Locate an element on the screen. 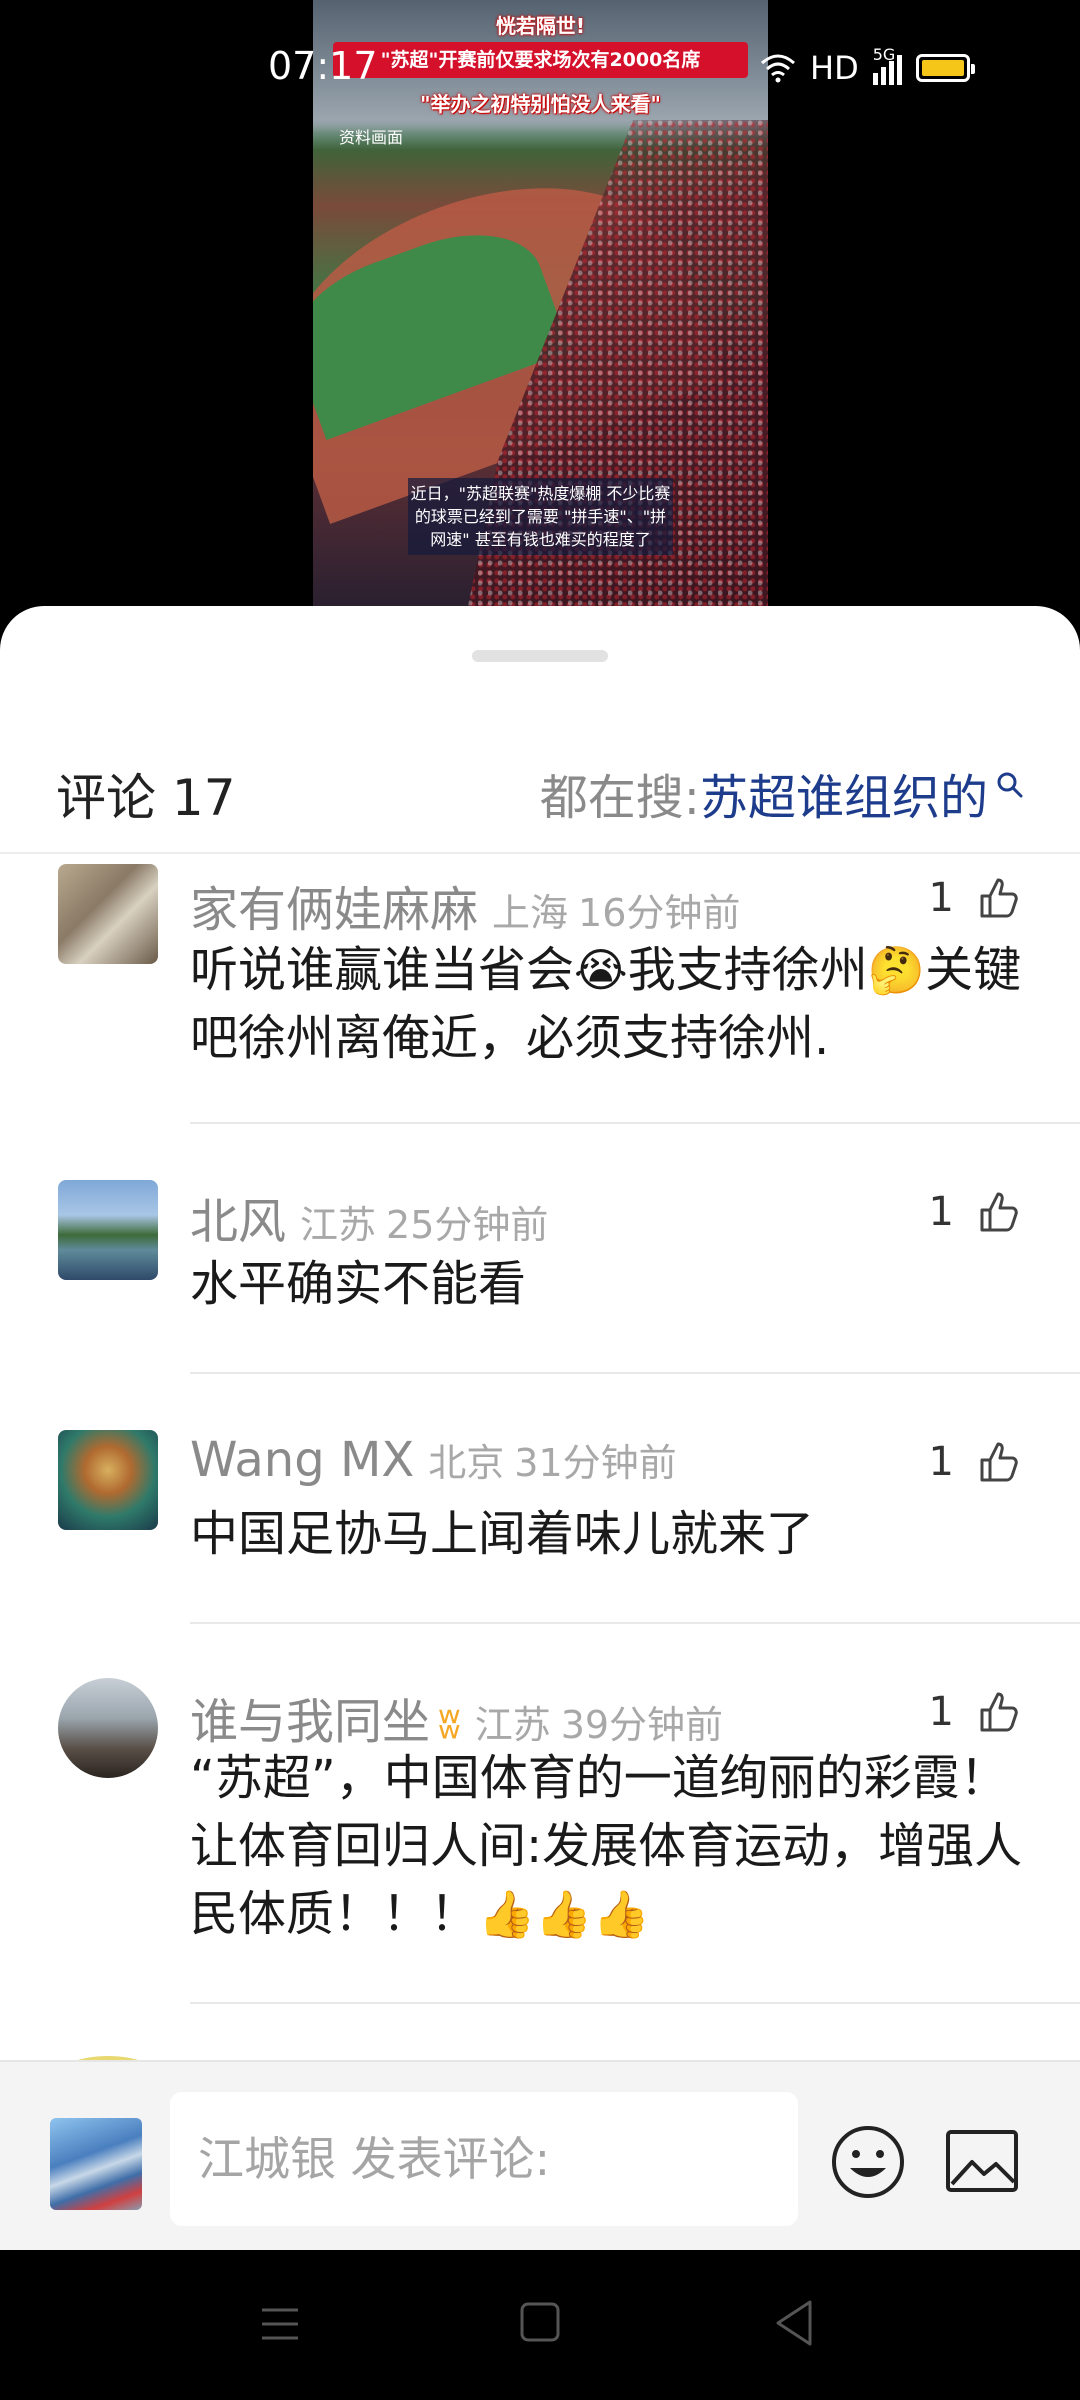 The image size is (1080, 2400). my-avatar is located at coordinates (96, 2164).